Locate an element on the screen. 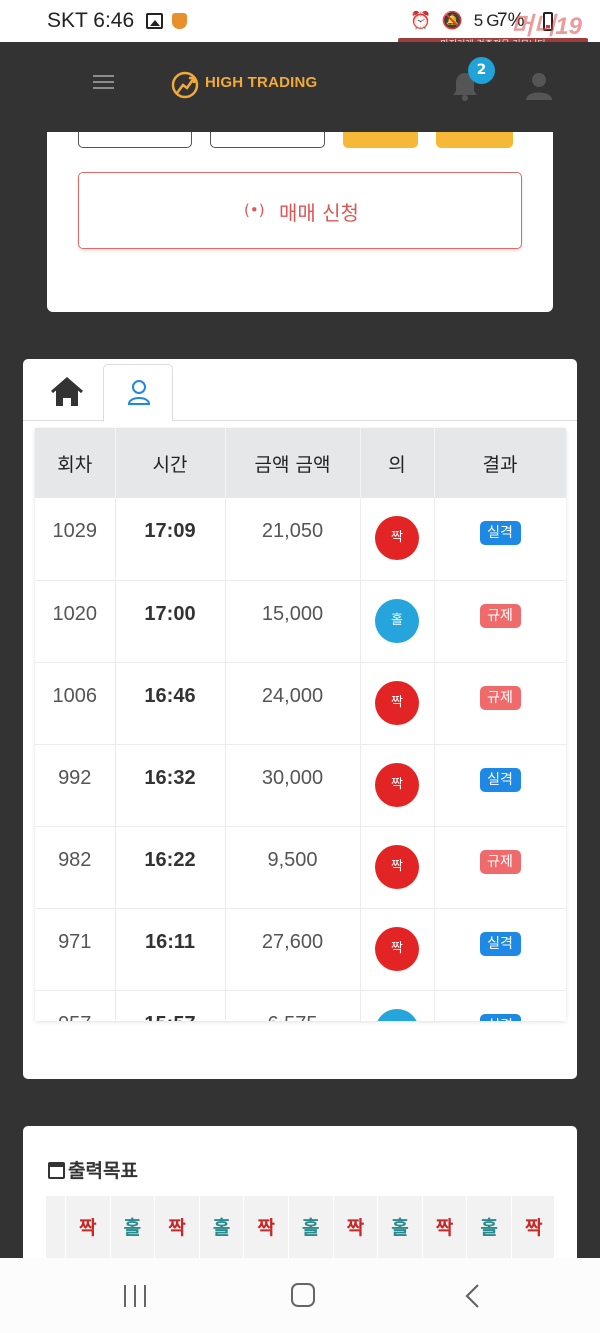 The width and height of the screenshot is (600, 1333). round-cell: 1020 is located at coordinates (75, 621).